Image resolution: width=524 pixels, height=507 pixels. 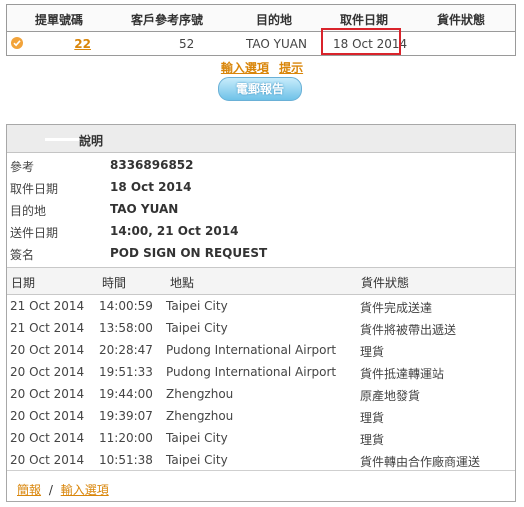 I want to click on summary-link: 簡報, so click(x=29, y=490).